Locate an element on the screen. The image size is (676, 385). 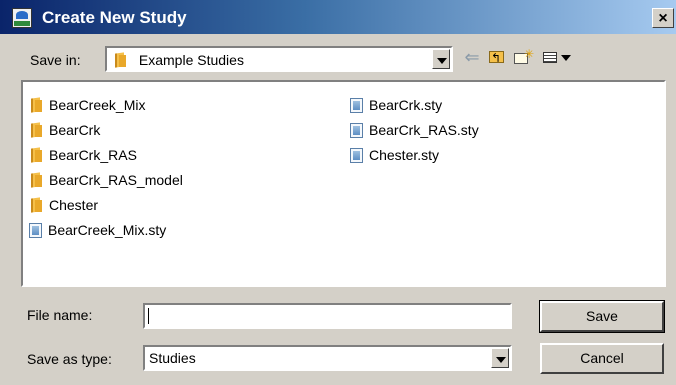
save-button: Save is located at coordinates (602, 316).